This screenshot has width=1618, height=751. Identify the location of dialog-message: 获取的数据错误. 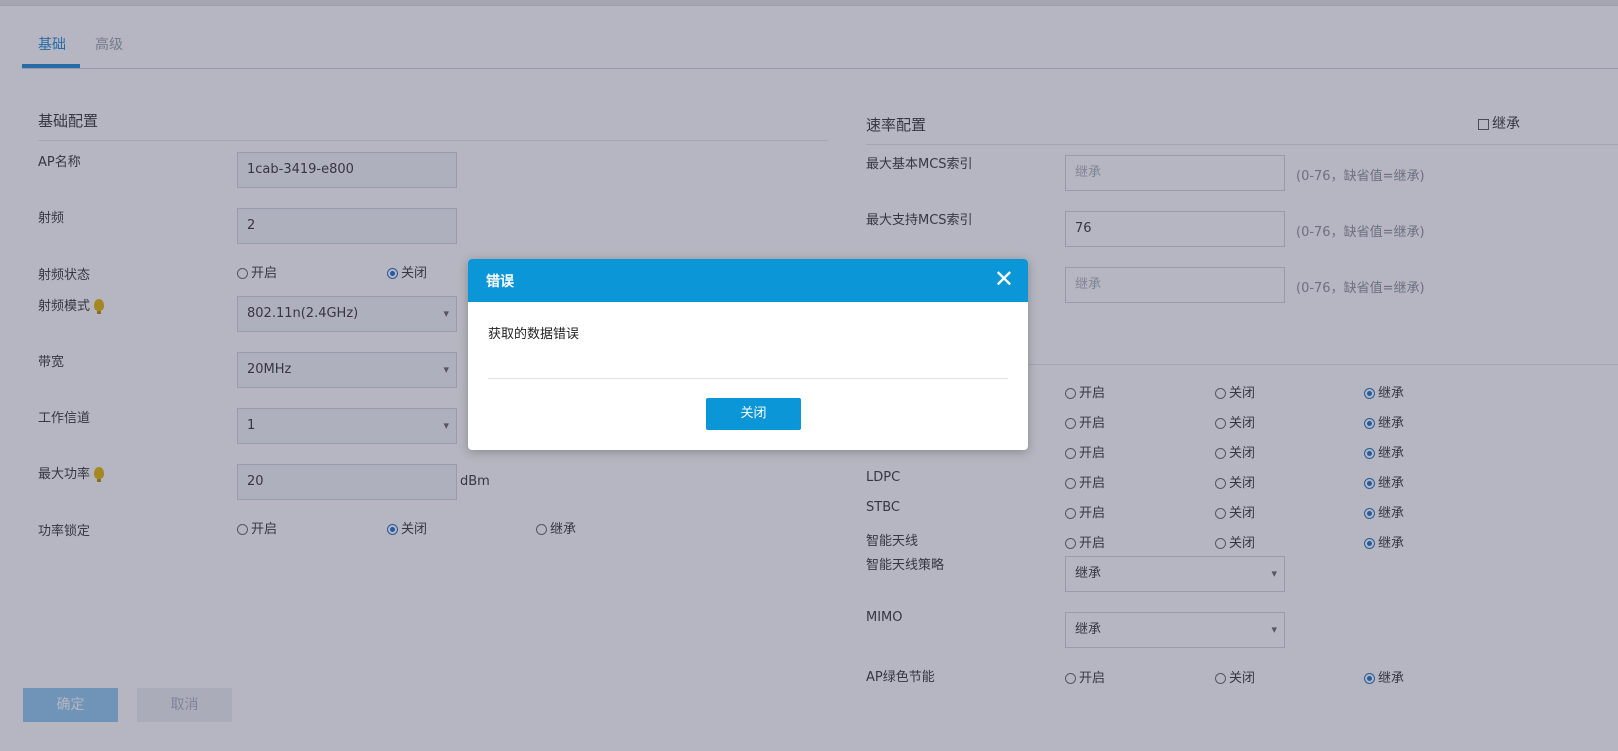
(534, 334).